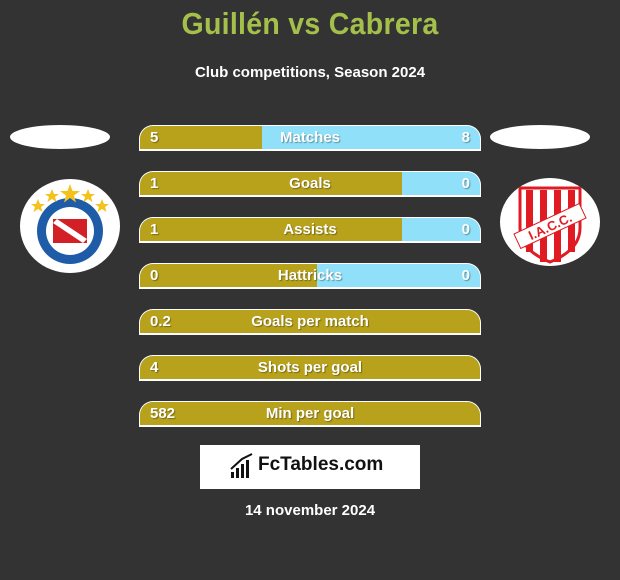 This screenshot has height=580, width=620. I want to click on stat-row: 0 Hattricks 0, so click(310, 276).